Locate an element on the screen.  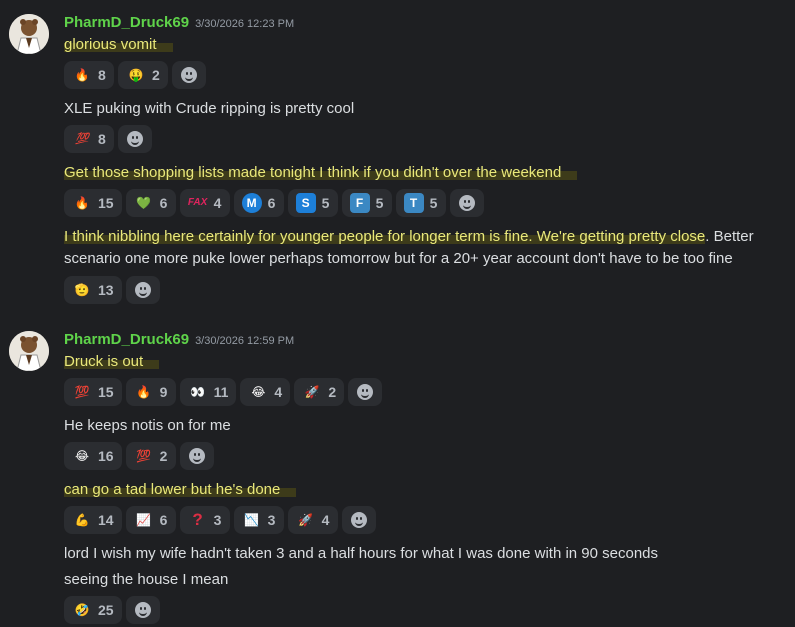
highlighted-text: can go a tad lower but he's done is located at coordinates (180, 489).